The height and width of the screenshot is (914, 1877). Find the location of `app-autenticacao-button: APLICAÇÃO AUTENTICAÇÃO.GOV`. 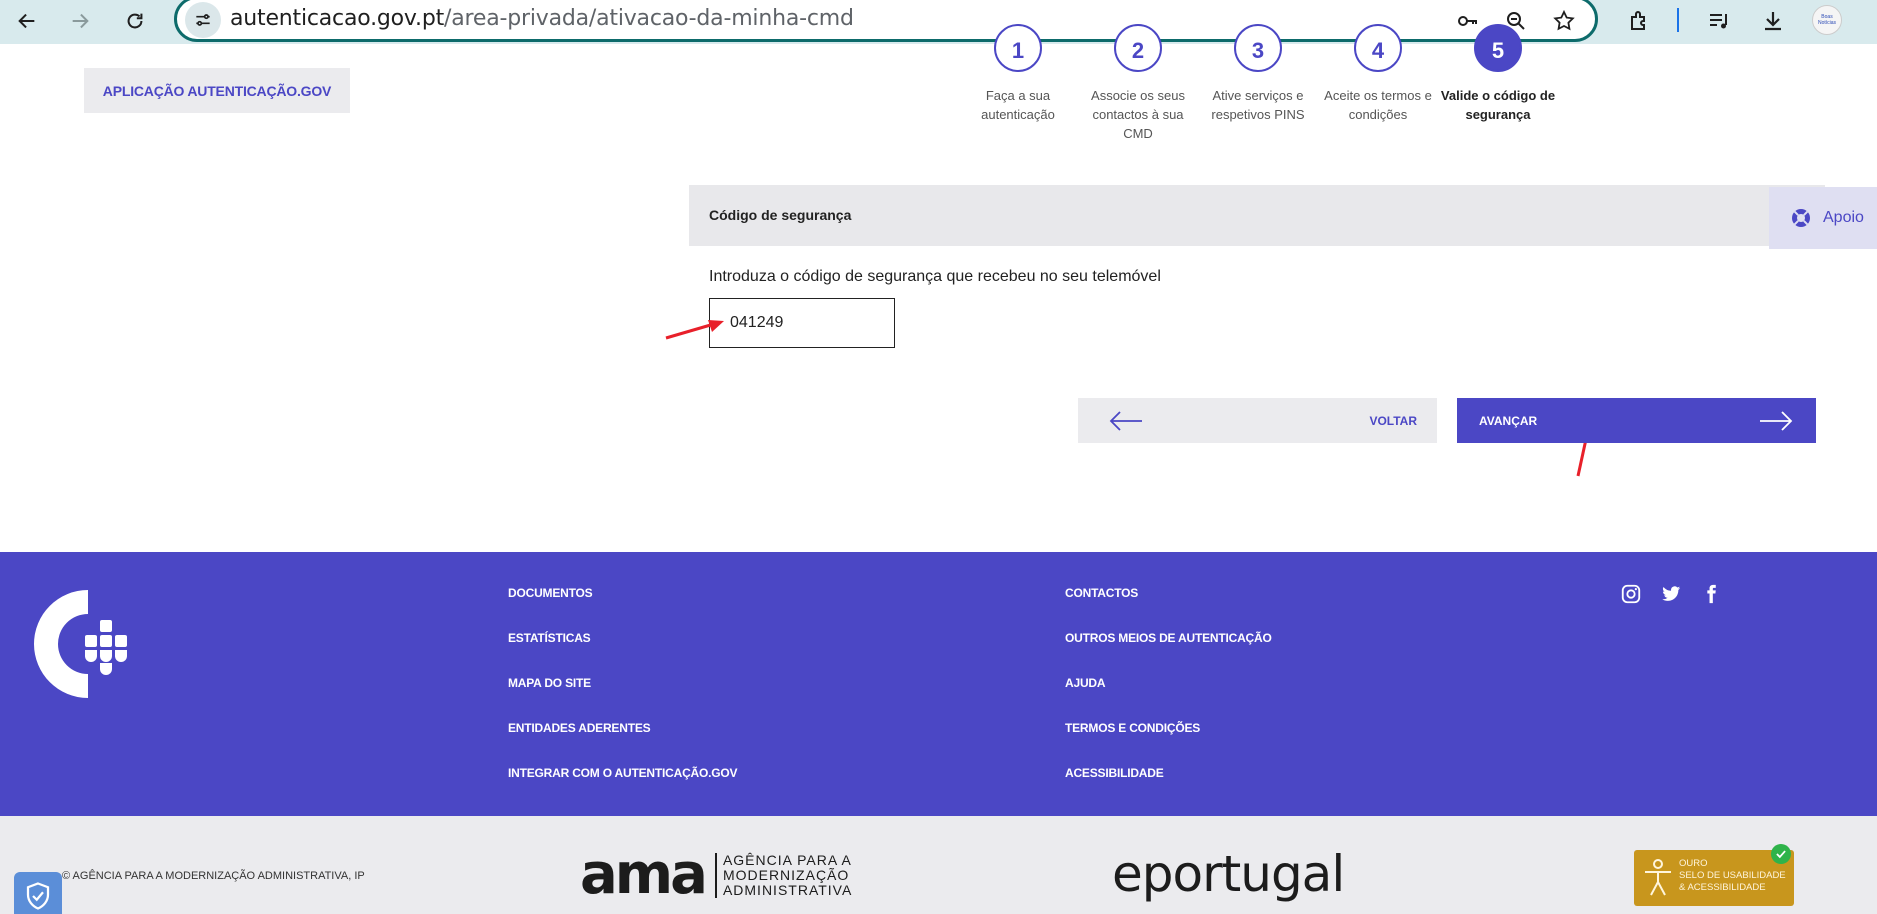

app-autenticacao-button: APLICAÇÃO AUTENTICAÇÃO.GOV is located at coordinates (217, 90).